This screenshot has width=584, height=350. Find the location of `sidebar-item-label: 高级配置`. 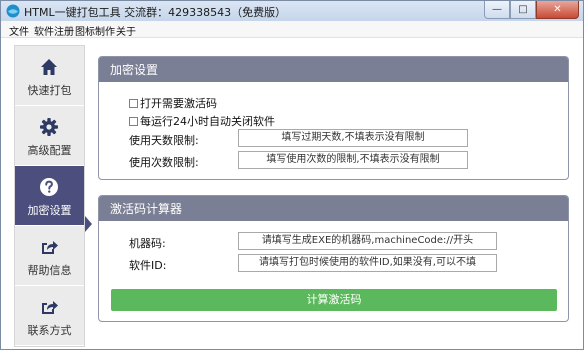

sidebar-item-label: 高级配置 is located at coordinates (49, 150).